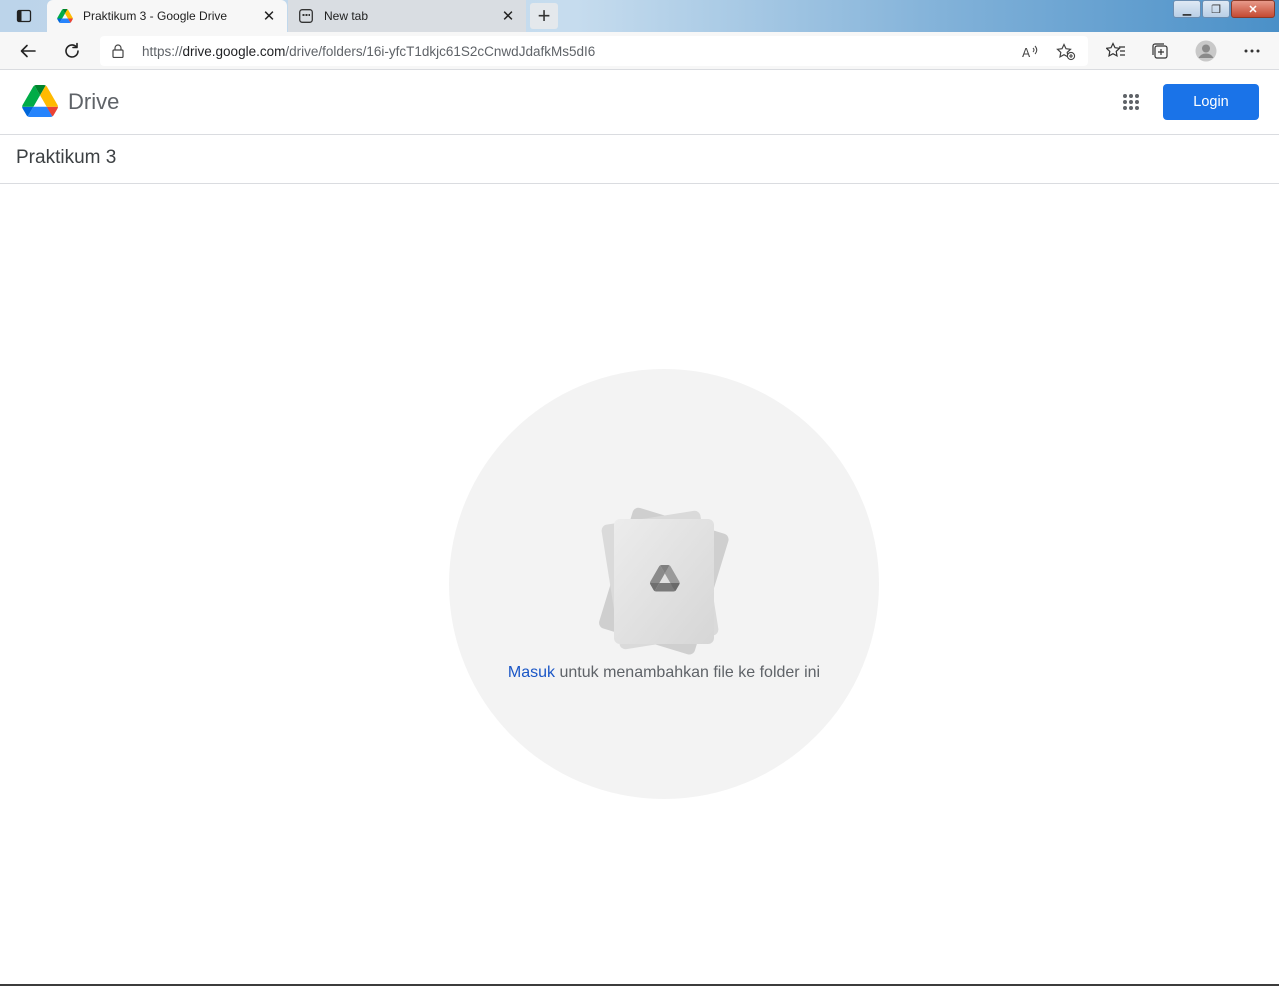 This screenshot has width=1279, height=986. What do you see at coordinates (1187, 9) in the screenshot?
I see `minimize-button: ▁` at bounding box center [1187, 9].